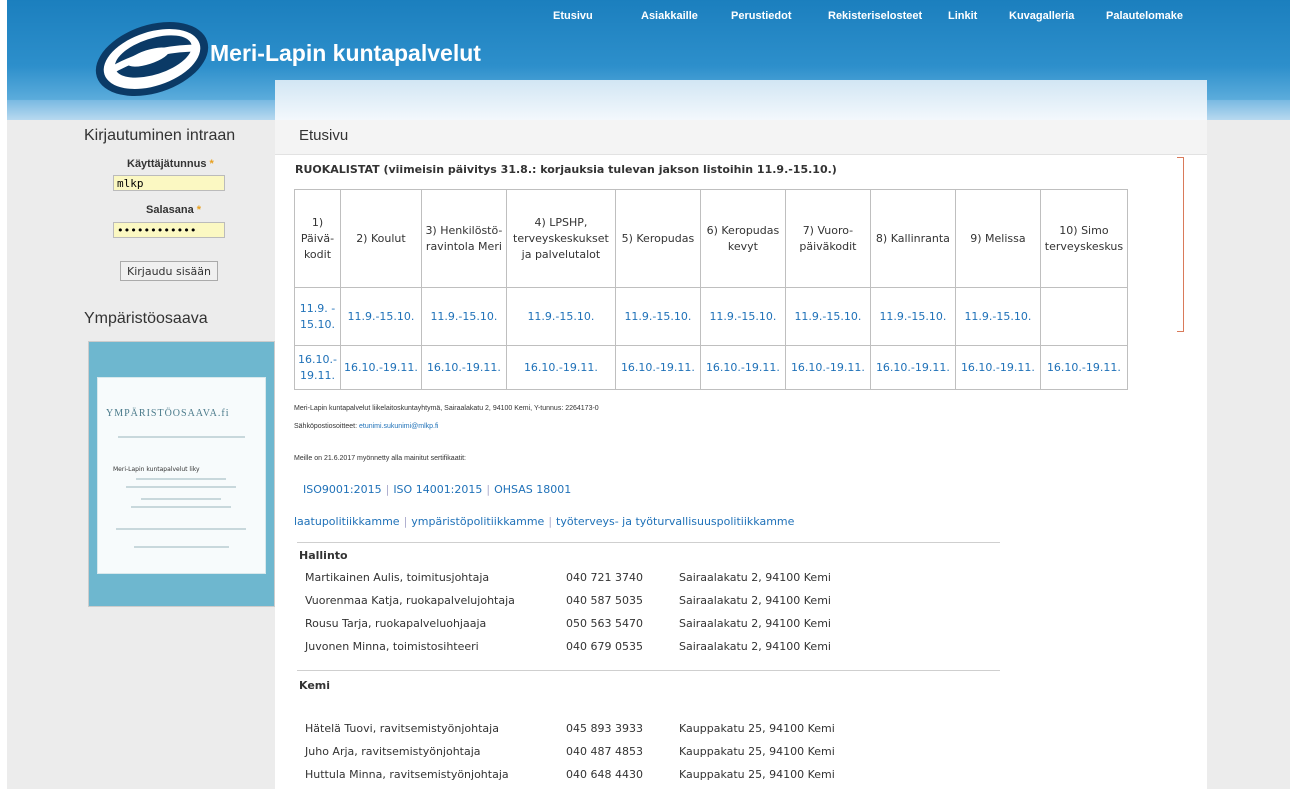  What do you see at coordinates (380, 238) in the screenshot?
I see `column-header: 2) Koulut` at bounding box center [380, 238].